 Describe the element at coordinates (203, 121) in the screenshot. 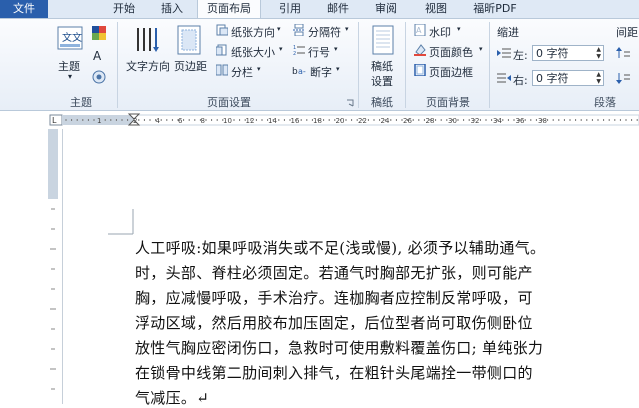

I see `ruler-number: 8` at that location.